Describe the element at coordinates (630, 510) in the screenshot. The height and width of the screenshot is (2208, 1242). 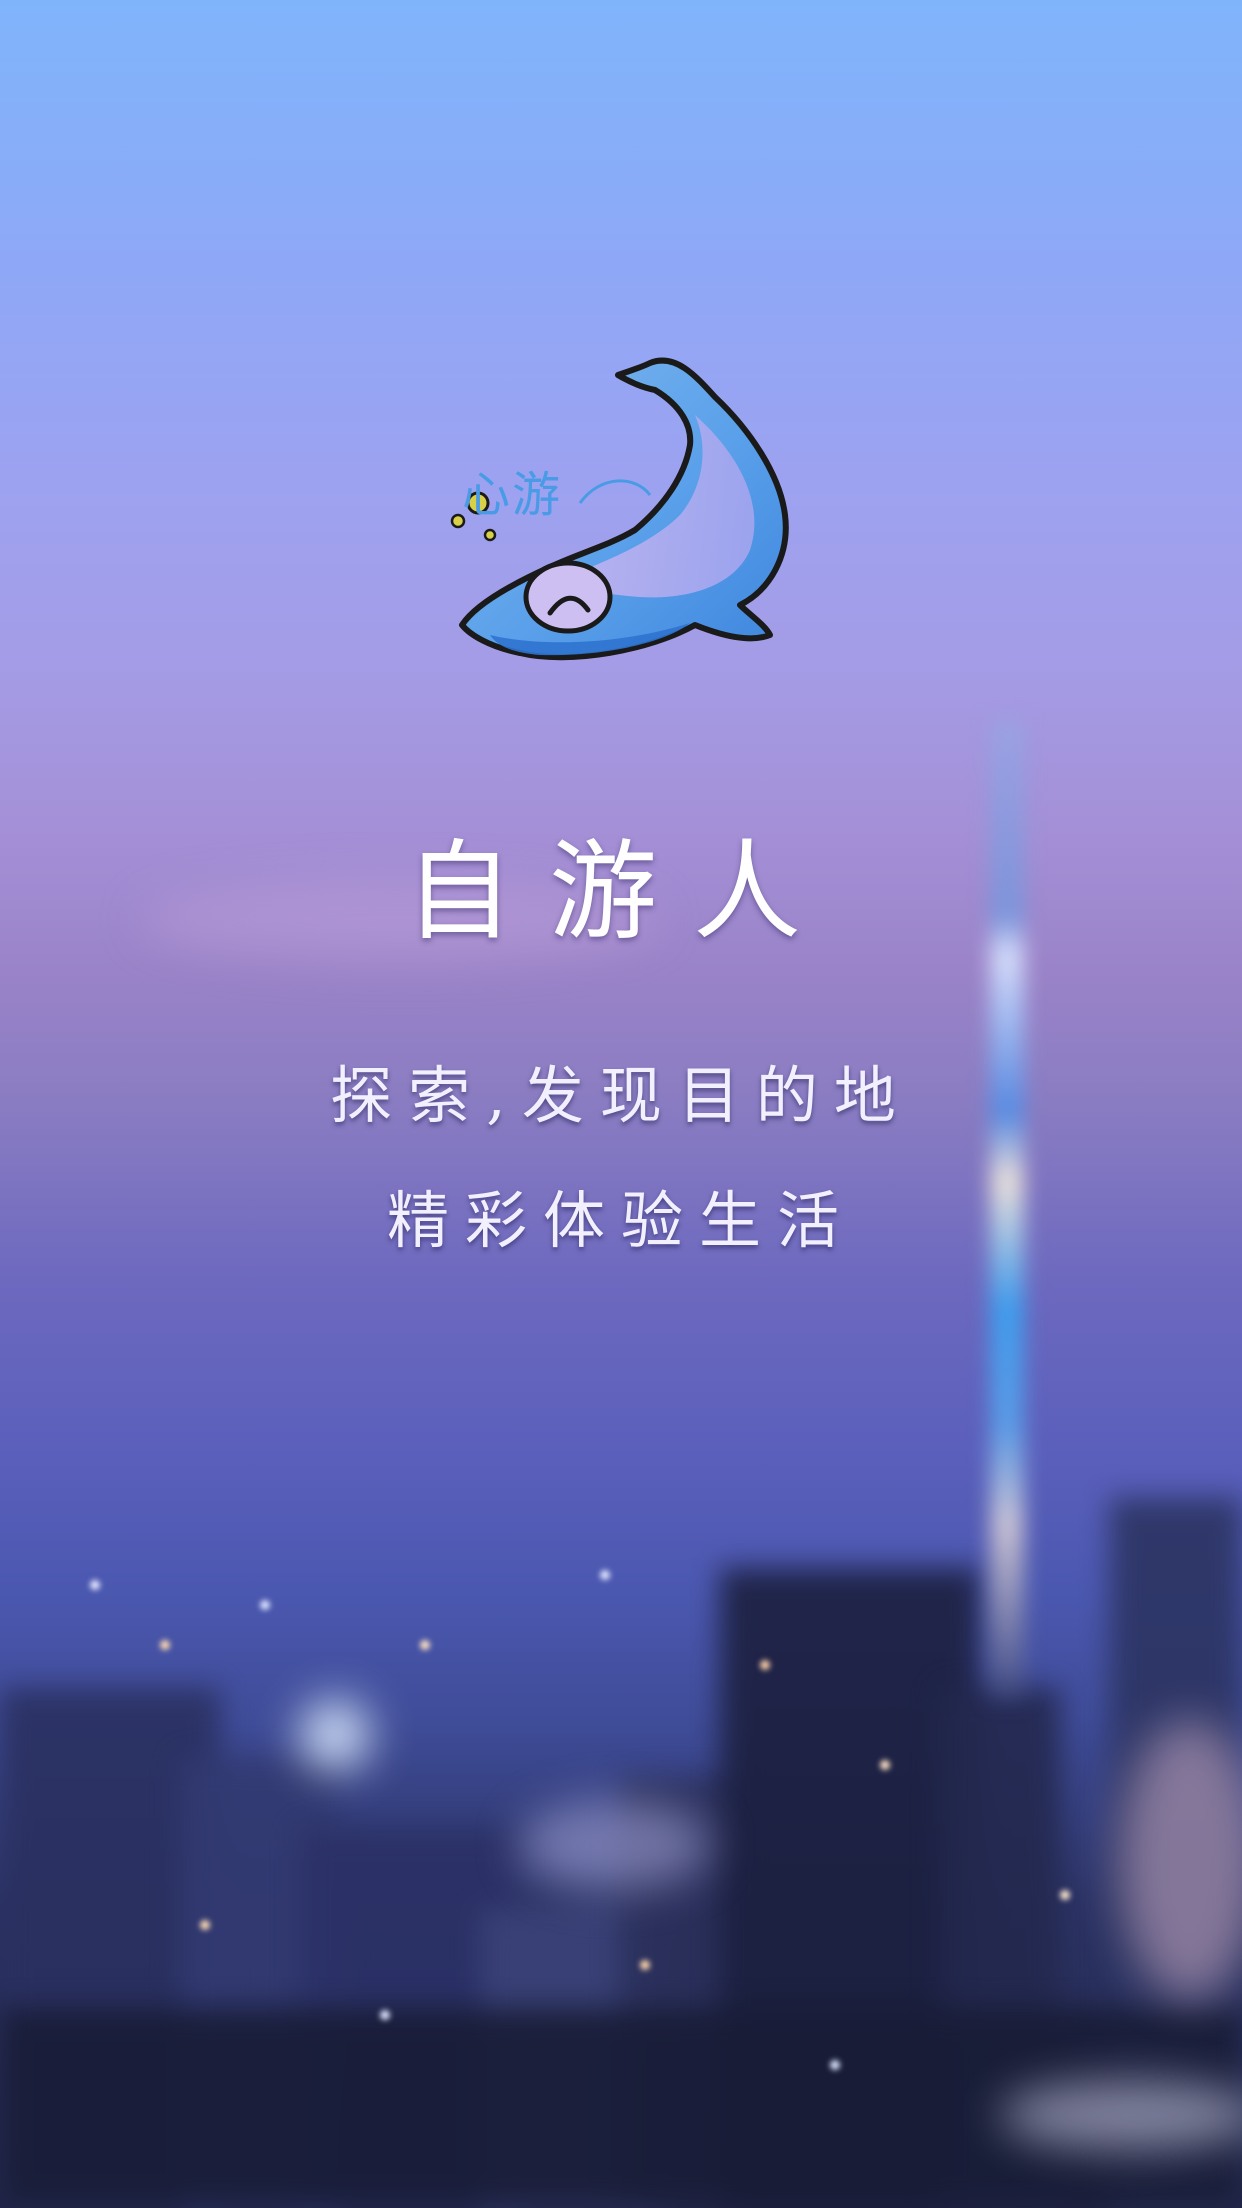
I see `app-logo: 心游` at that location.